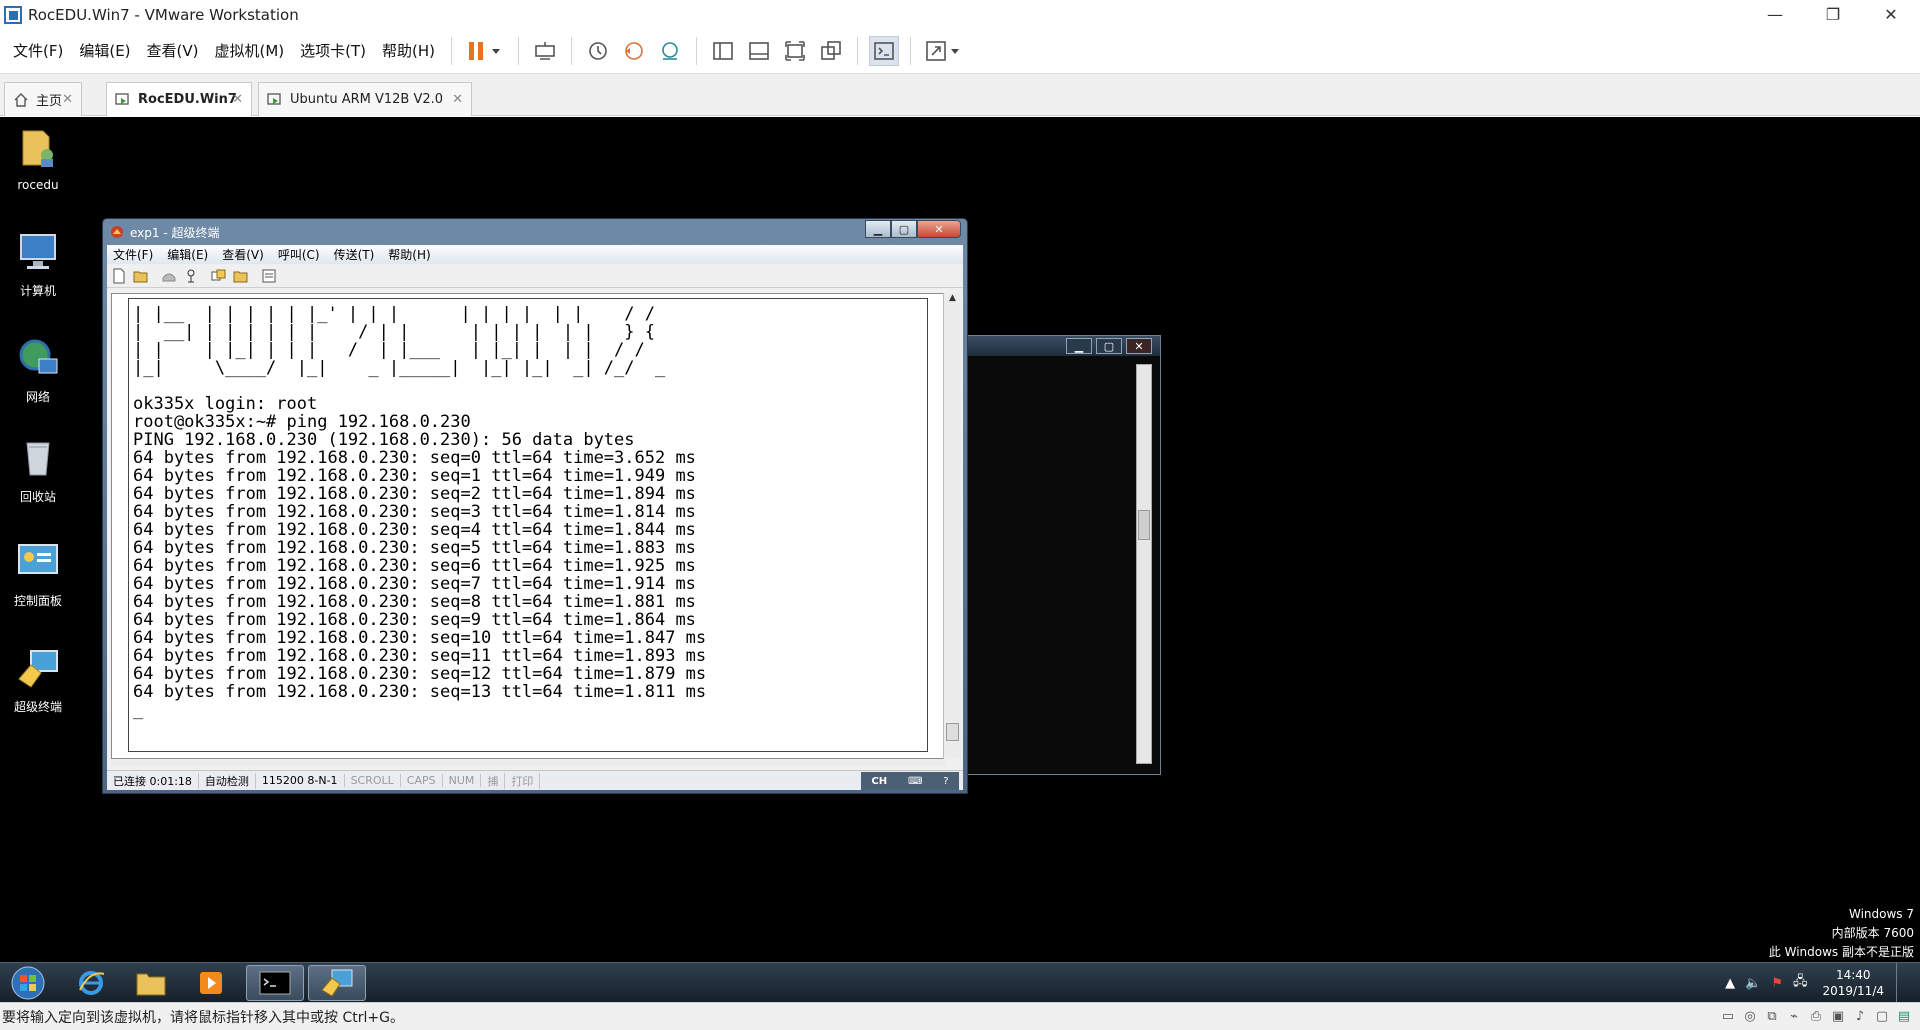 Image resolution: width=1920 pixels, height=1030 pixels. Describe the element at coordinates (119, 276) in the screenshot. I see `new-file-icon` at that location.